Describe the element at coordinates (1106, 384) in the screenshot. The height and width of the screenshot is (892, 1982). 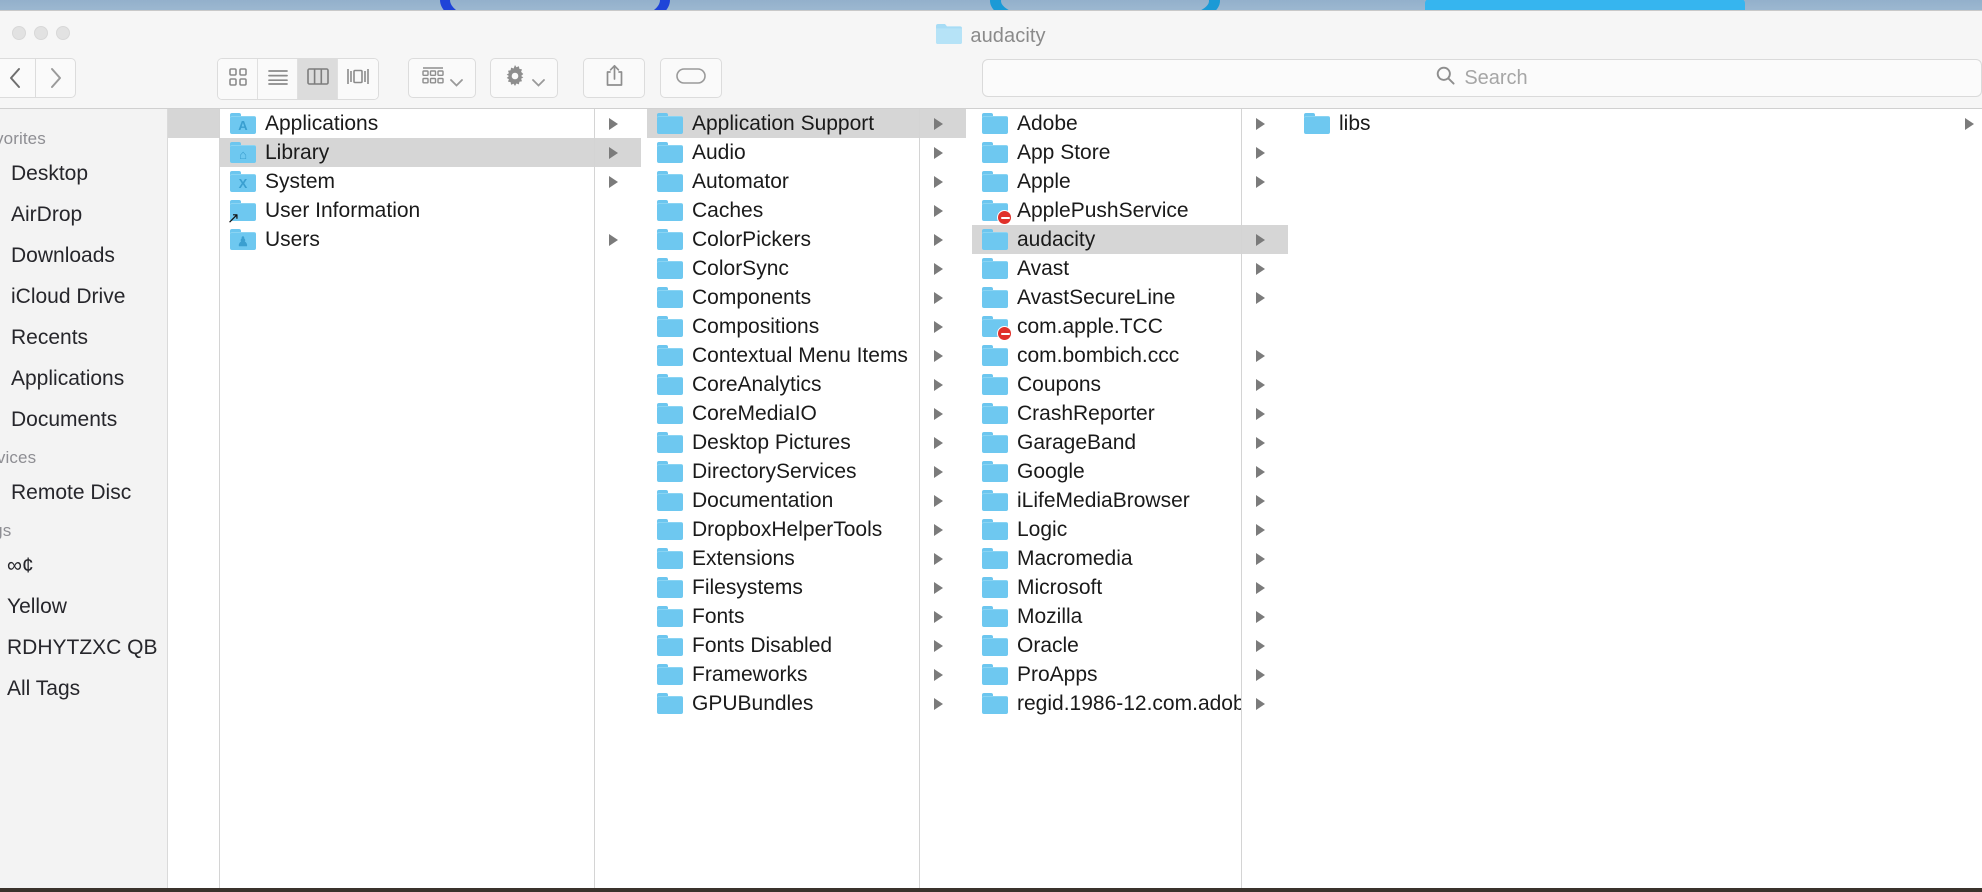
I see `file-row: Coupons` at that location.